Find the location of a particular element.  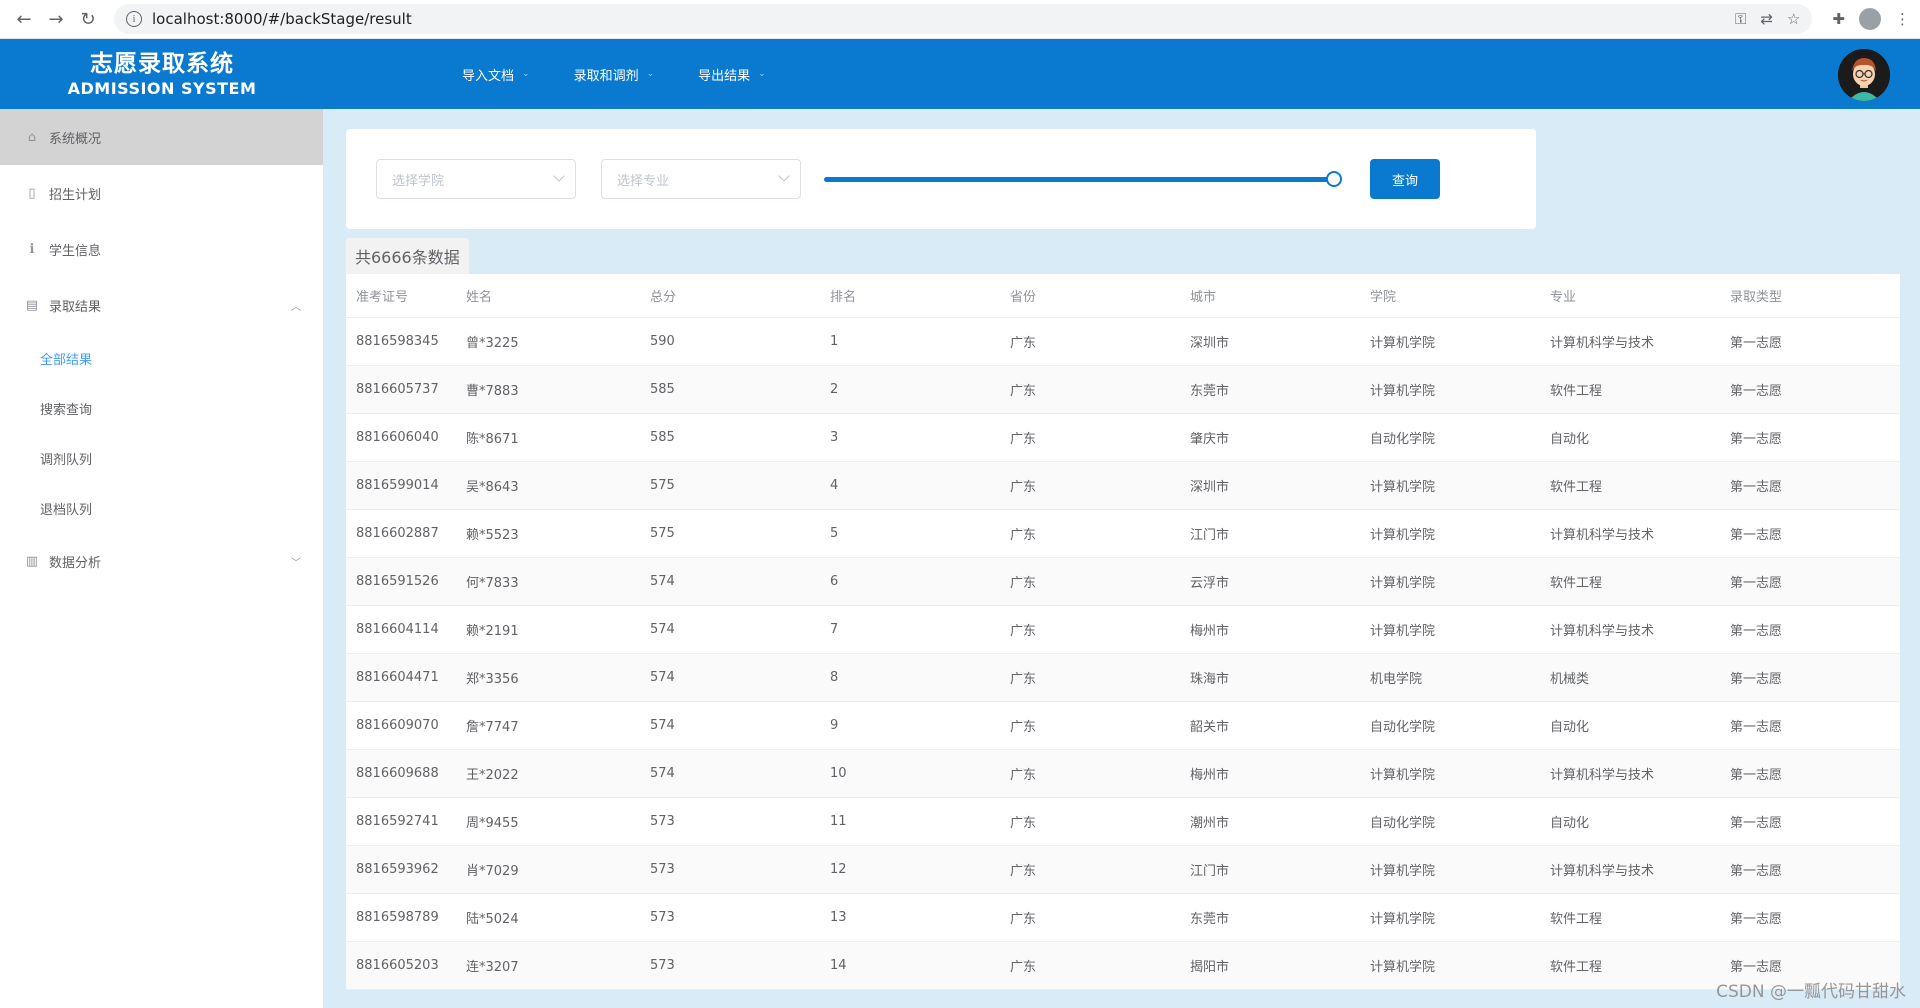

sidebar-subitem-all-results: 全部结果 is located at coordinates (161, 358).